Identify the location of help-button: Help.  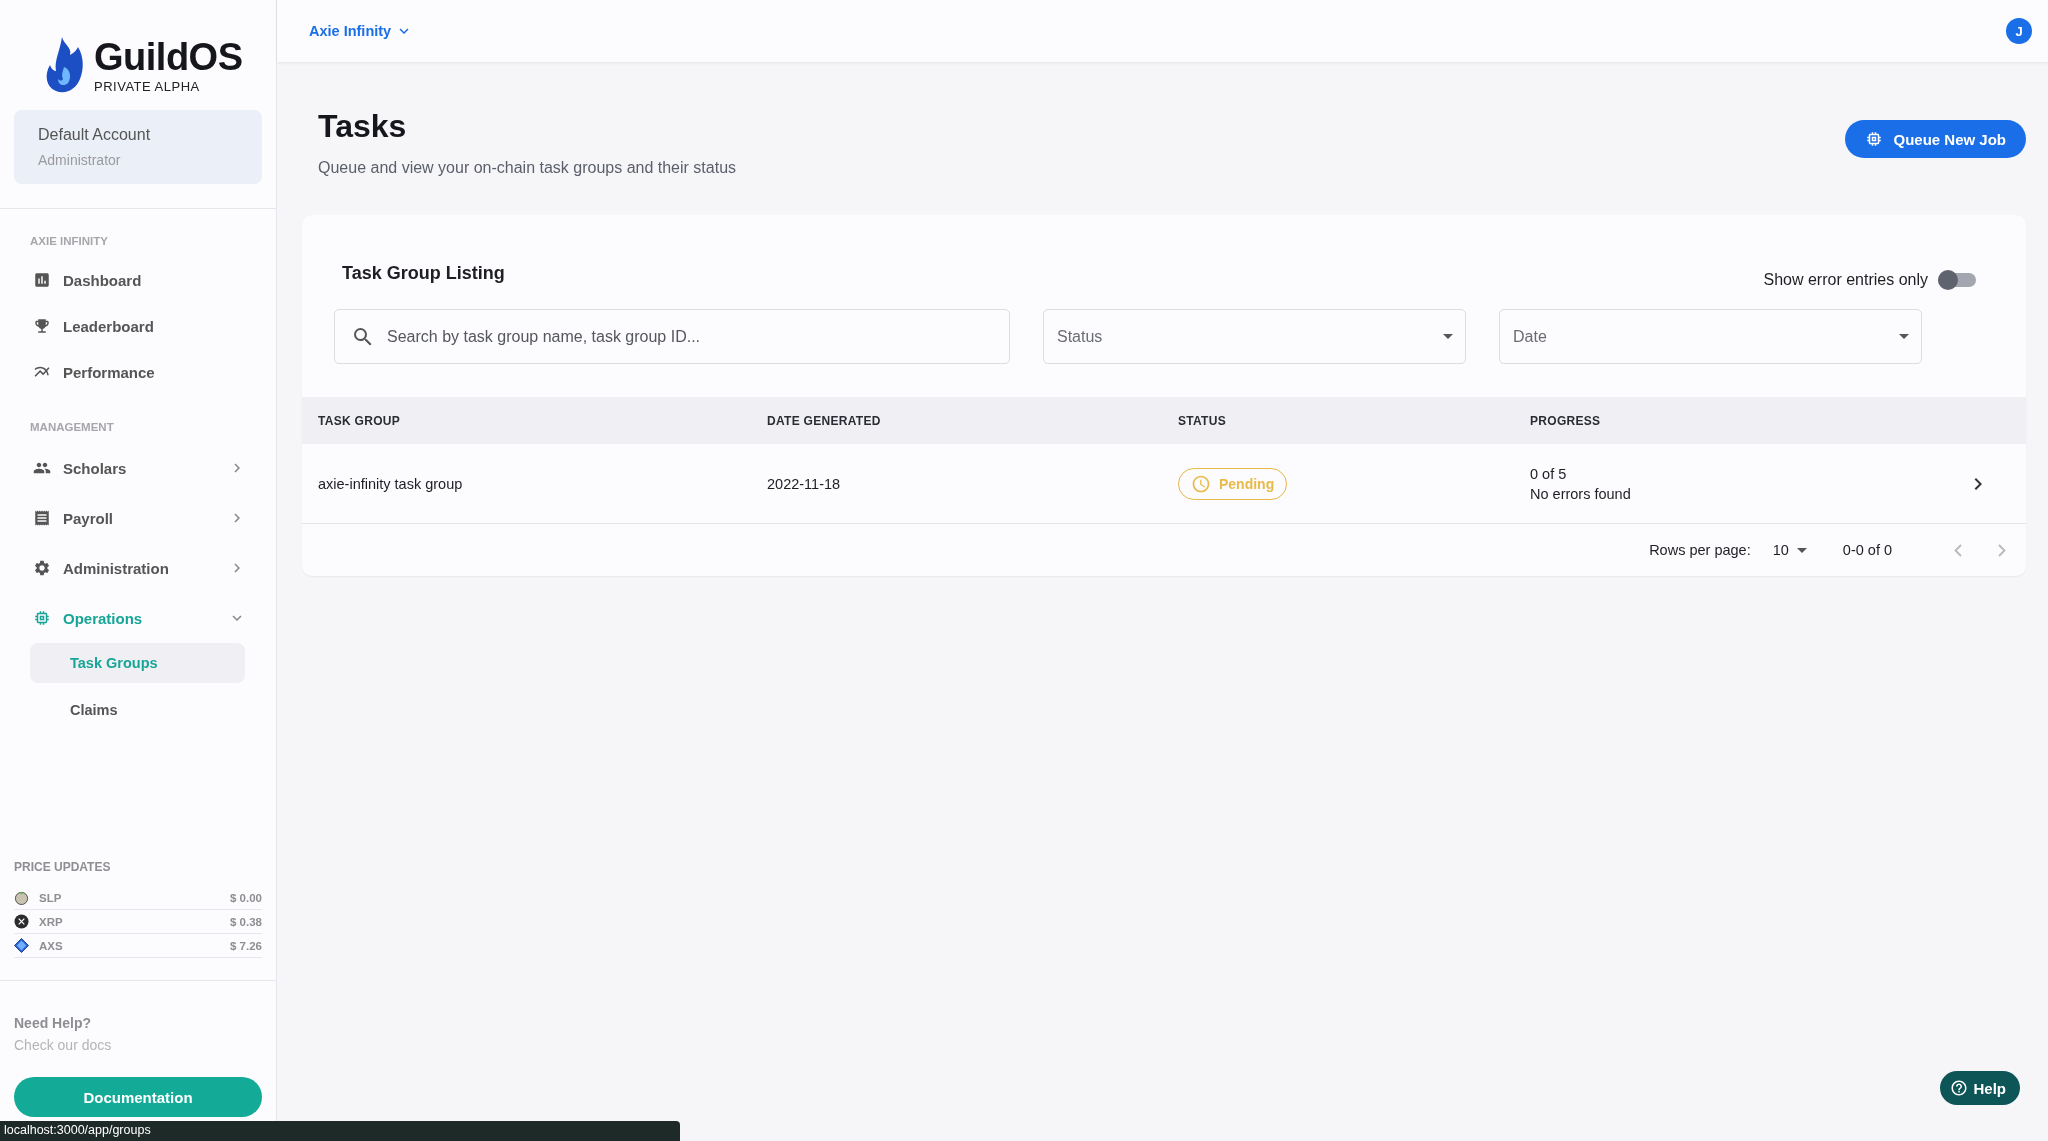
(1980, 1088).